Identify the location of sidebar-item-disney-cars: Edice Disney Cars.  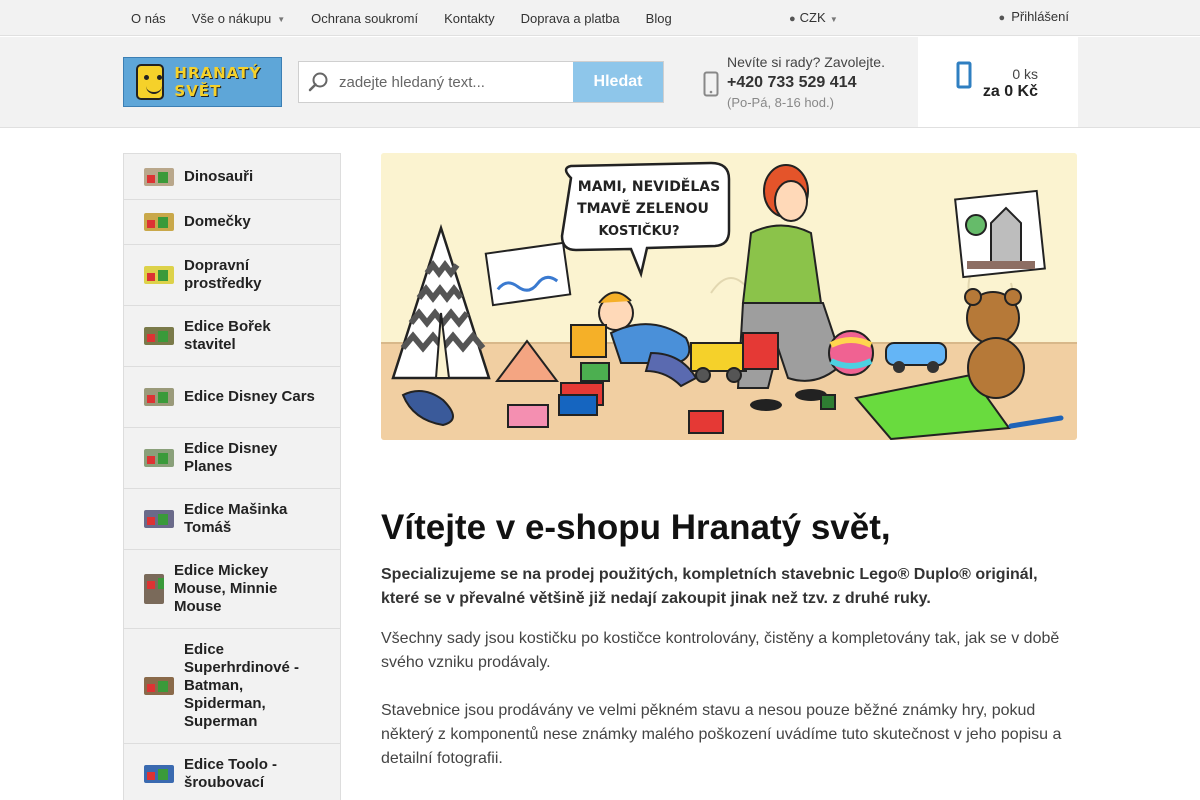
(232, 396).